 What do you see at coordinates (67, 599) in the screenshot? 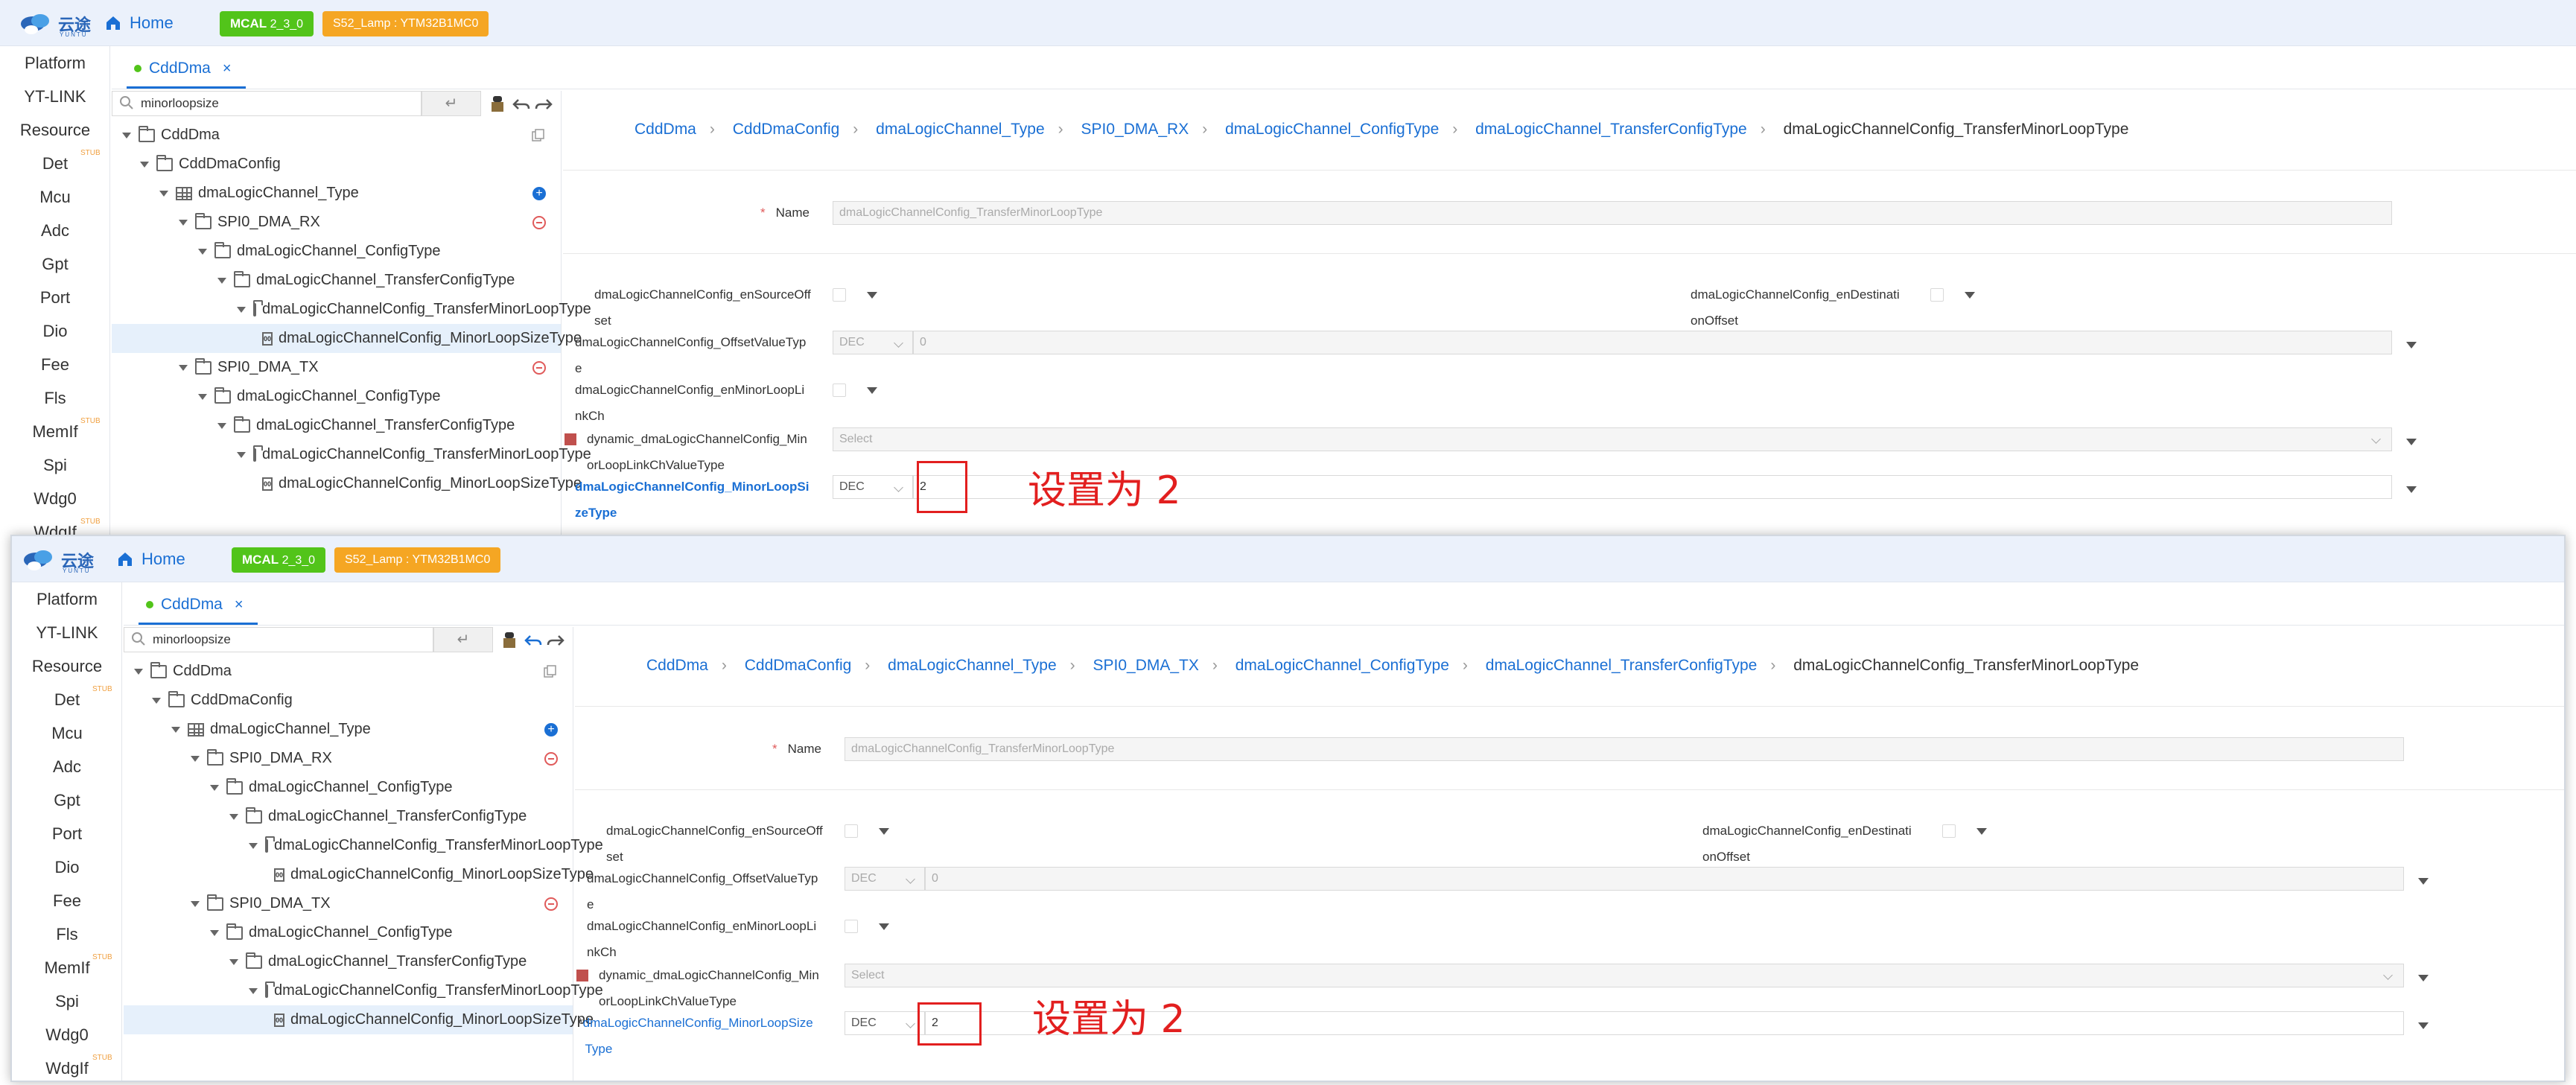
I see `nav-item-platform: Platform` at bounding box center [67, 599].